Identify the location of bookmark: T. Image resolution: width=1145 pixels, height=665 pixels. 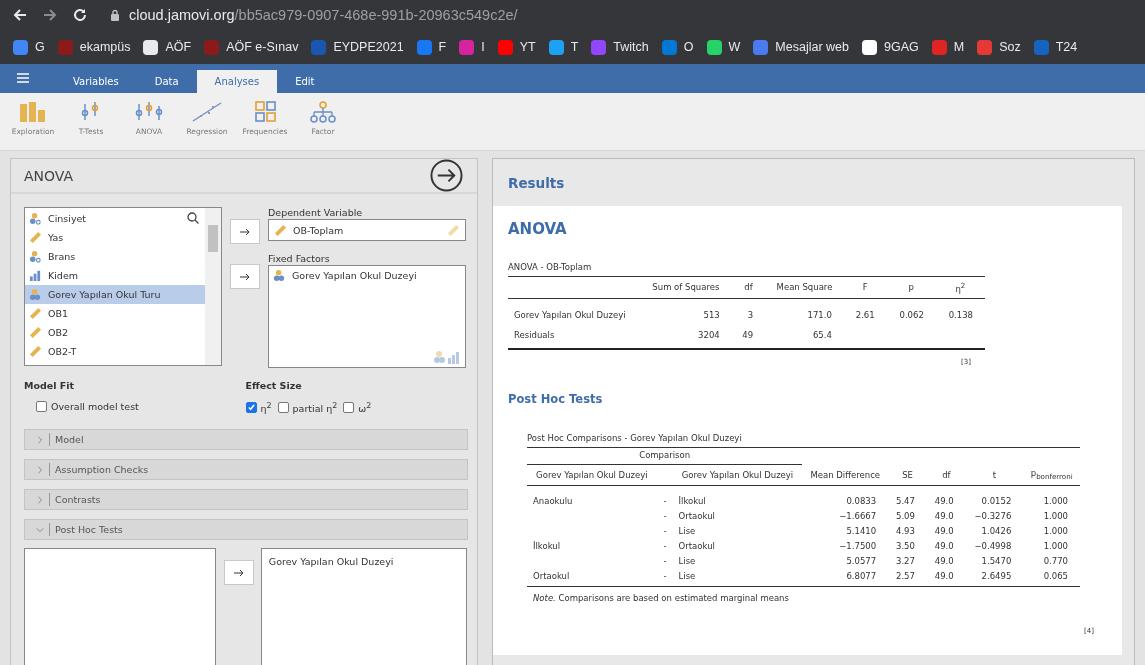
(563, 47).